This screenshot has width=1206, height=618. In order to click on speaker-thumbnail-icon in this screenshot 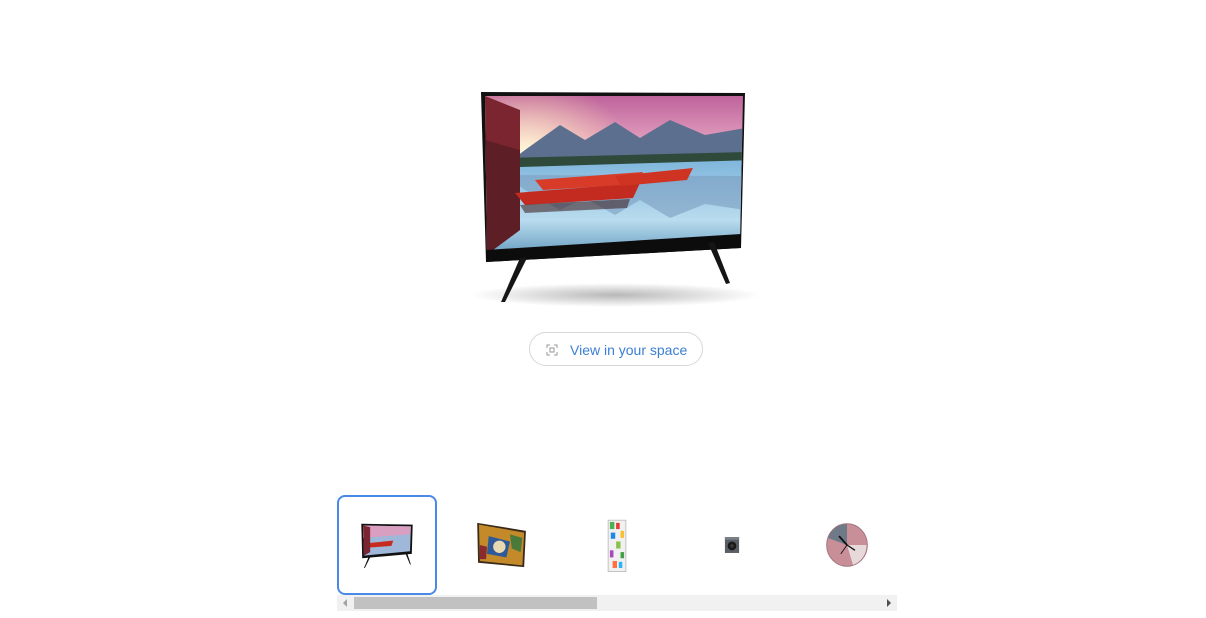, I will do `click(732, 545)`.